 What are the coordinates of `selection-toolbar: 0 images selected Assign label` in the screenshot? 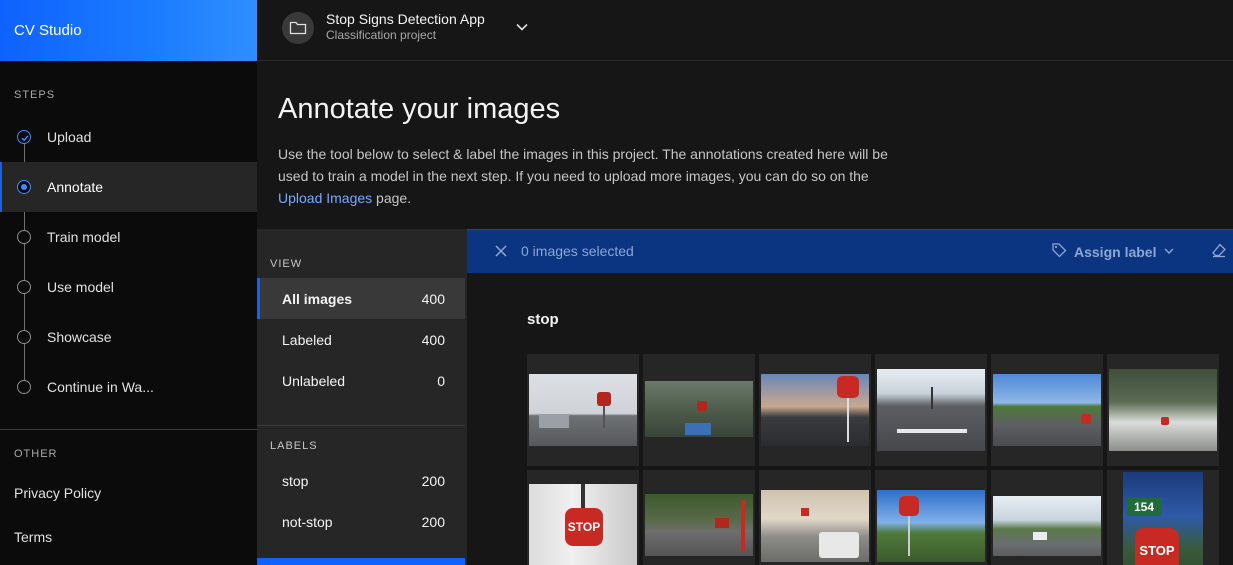 It's located at (850, 251).